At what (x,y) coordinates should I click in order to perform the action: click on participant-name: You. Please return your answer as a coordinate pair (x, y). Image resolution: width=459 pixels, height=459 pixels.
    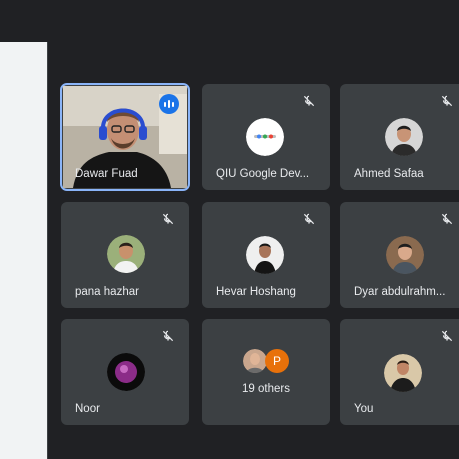
    Looking at the image, I should click on (364, 409).